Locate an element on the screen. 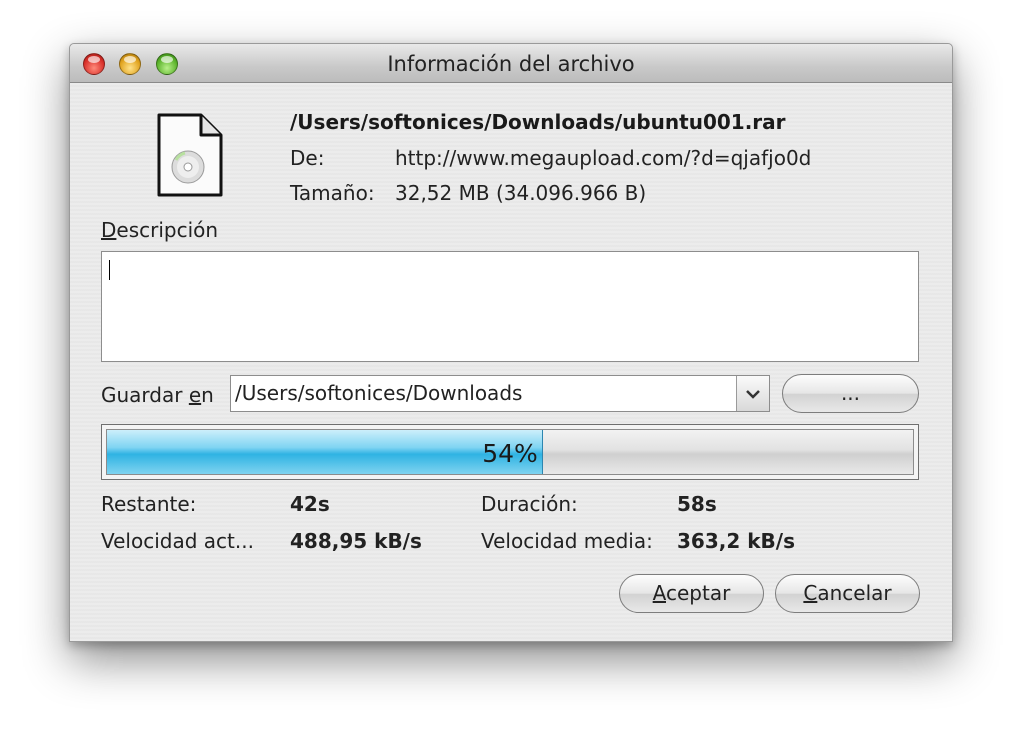 Image resolution: width=1020 pixels, height=736 pixels. title-bar: Información del archivo is located at coordinates (511, 63).